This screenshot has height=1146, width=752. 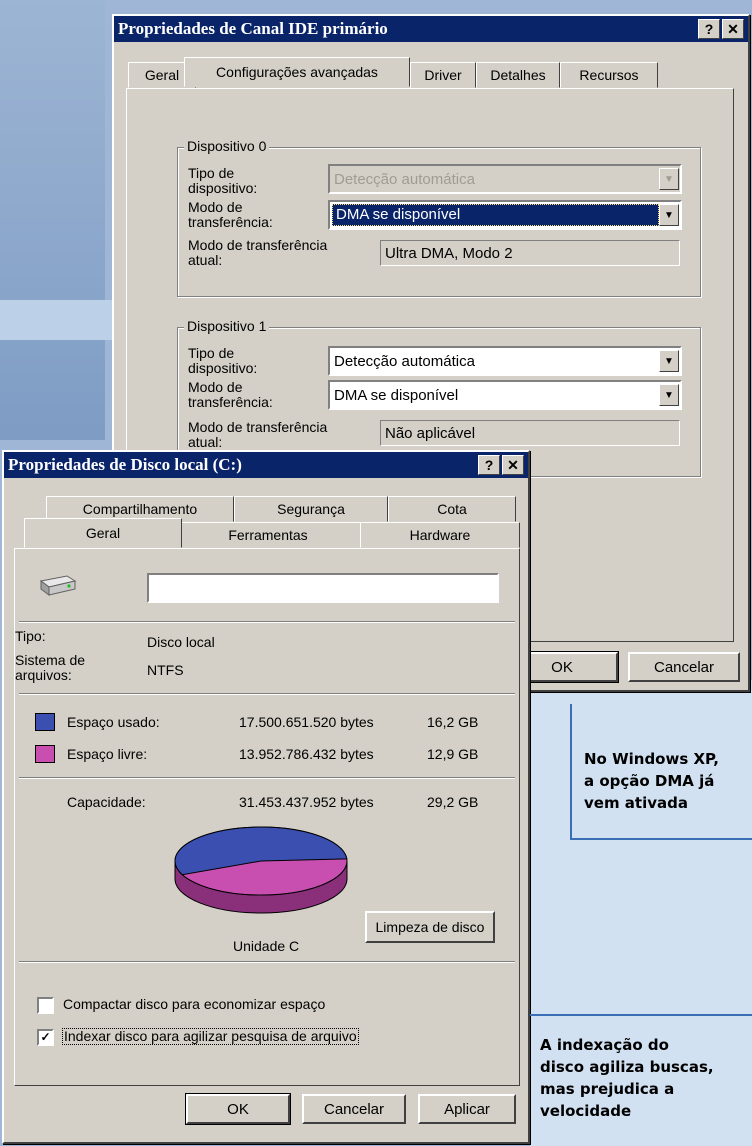 I want to click on used-space-label: Espaço usado:, so click(x=113, y=722).